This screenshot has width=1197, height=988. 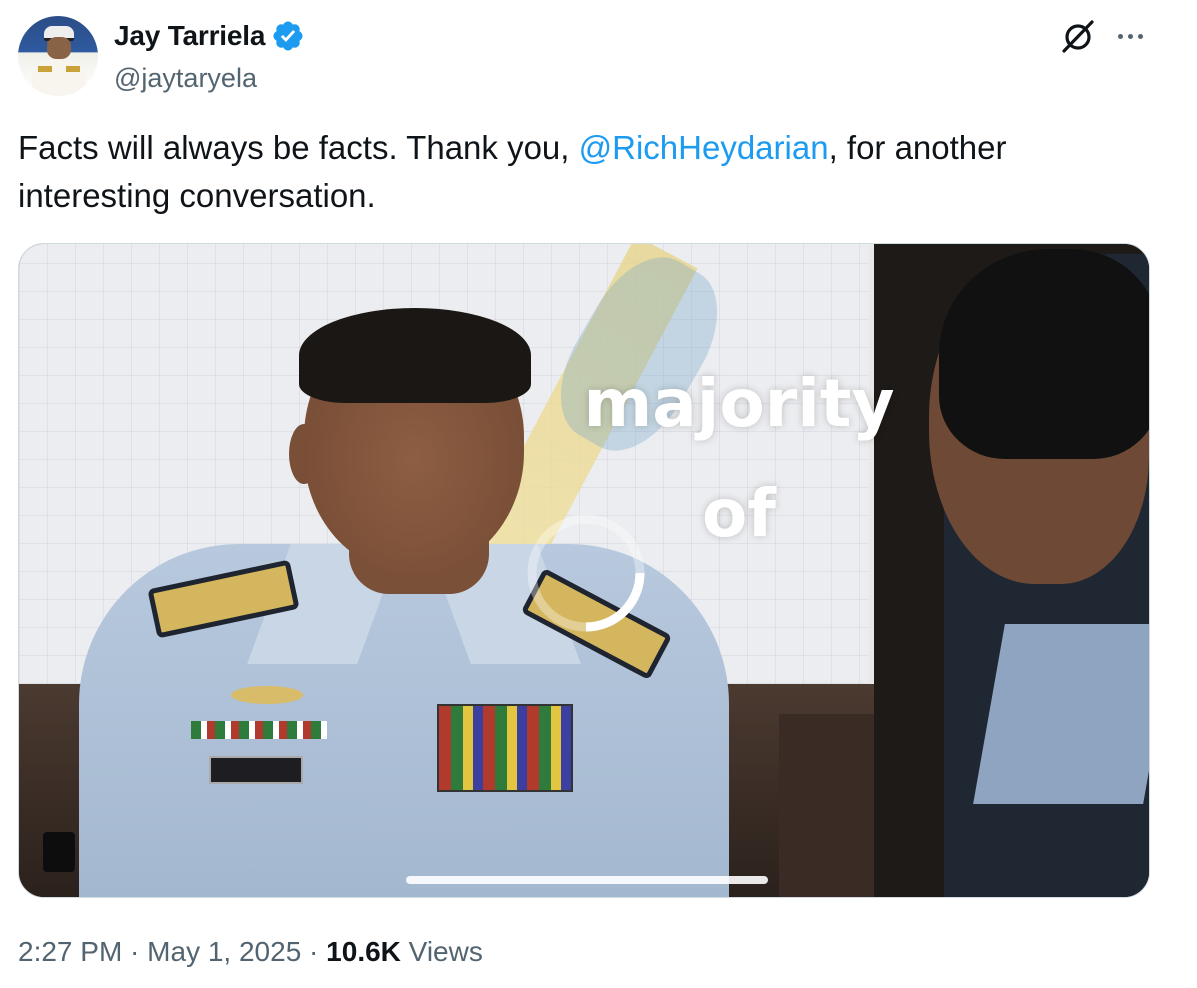 I want to click on video-officer-nameplate, so click(x=256, y=770).